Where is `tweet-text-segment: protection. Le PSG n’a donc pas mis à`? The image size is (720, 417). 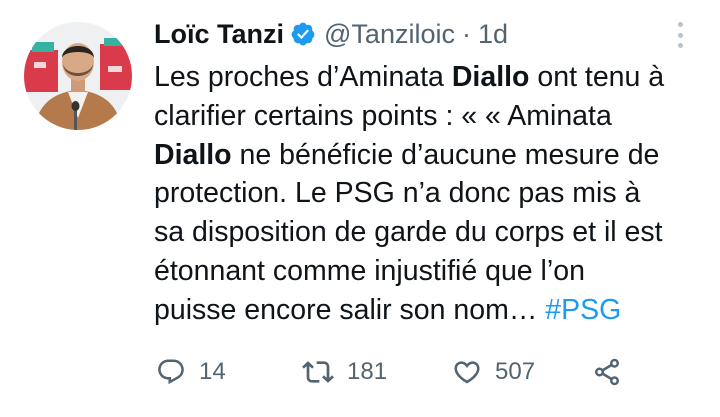
tweet-text-segment: protection. Le PSG n’a donc pas mis à is located at coordinates (397, 193).